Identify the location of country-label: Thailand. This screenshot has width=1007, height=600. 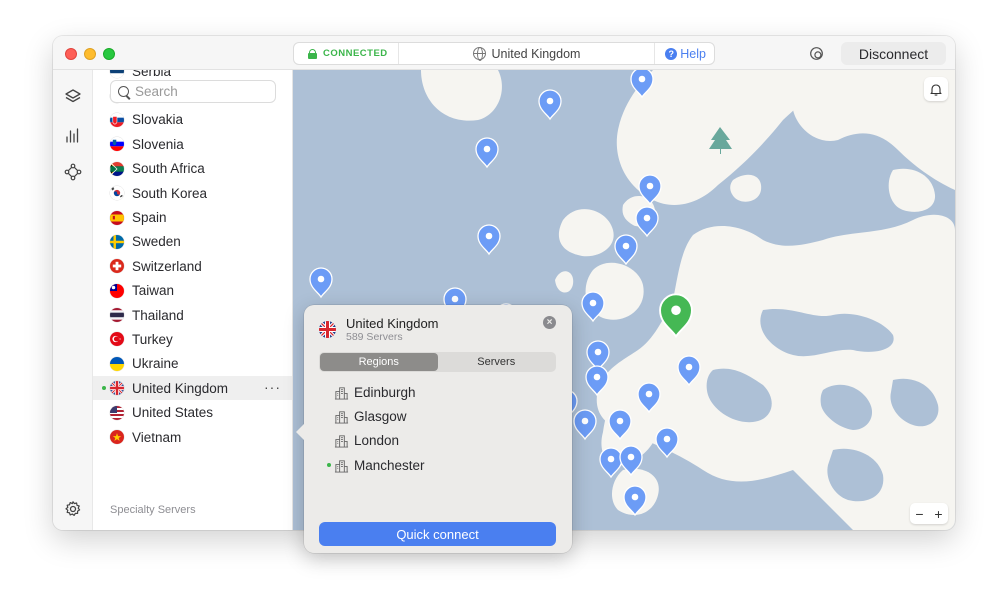
(158, 315).